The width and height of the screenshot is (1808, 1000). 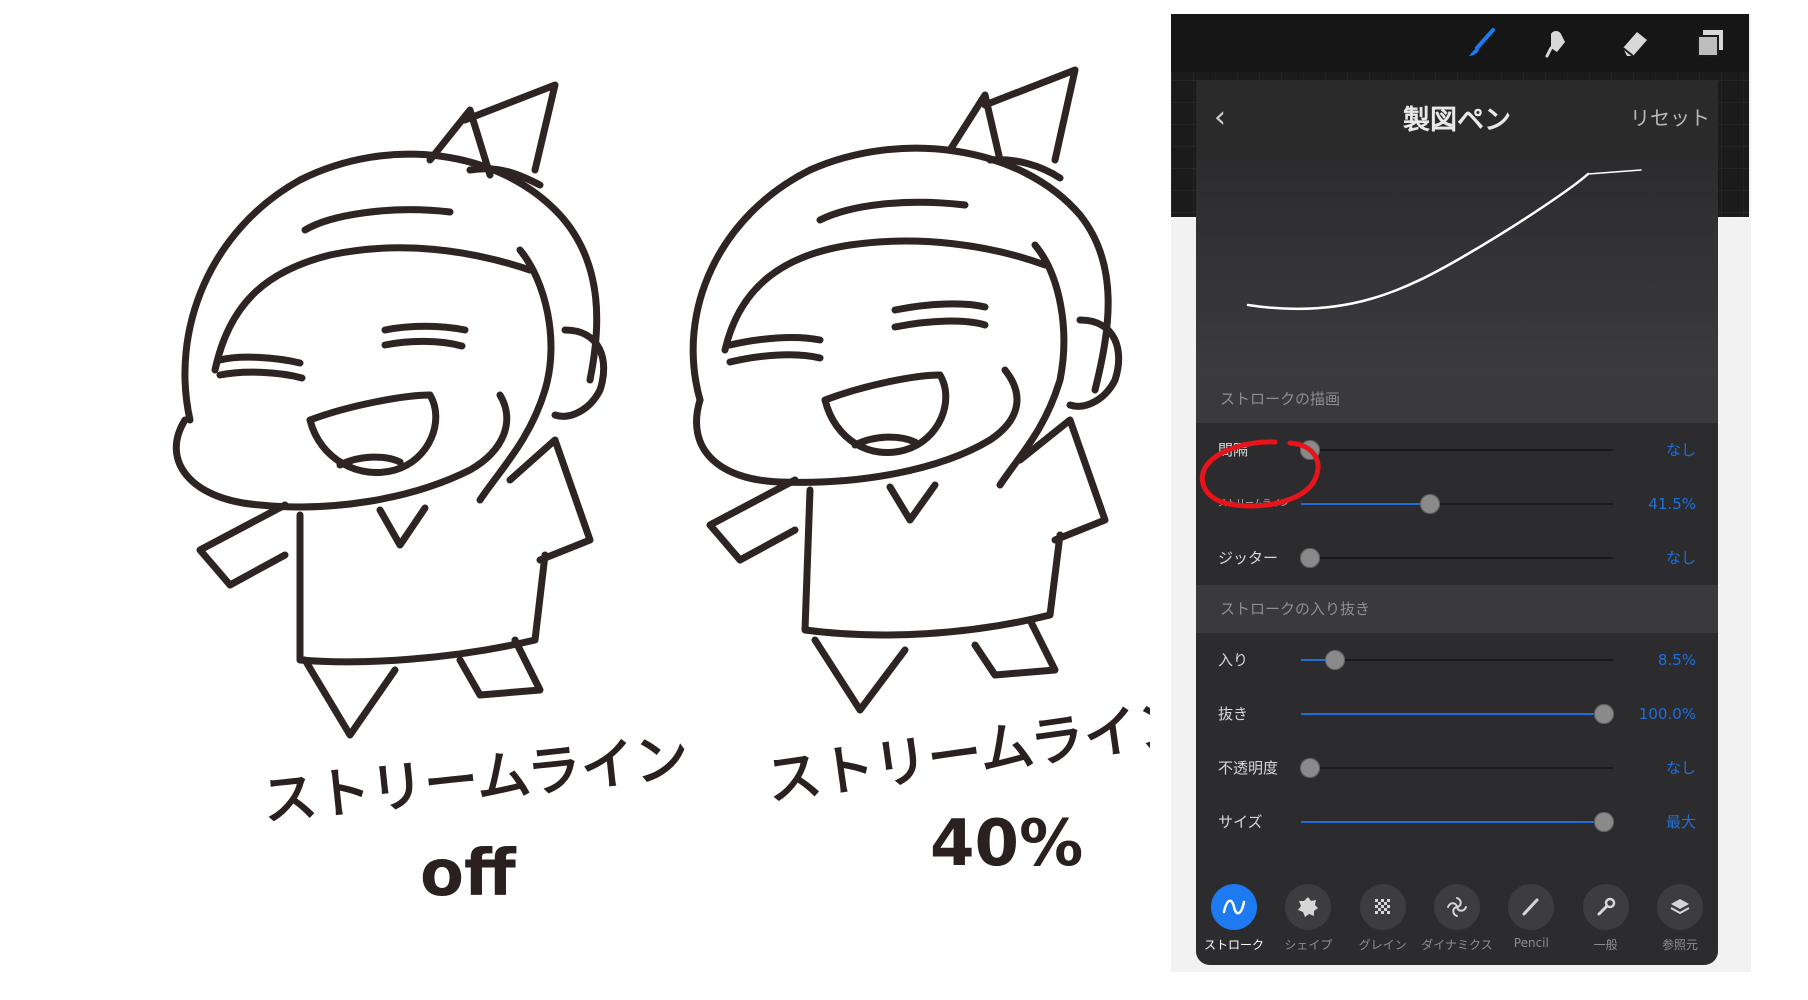 I want to click on opacity-label: 不透明度, so click(x=1248, y=768).